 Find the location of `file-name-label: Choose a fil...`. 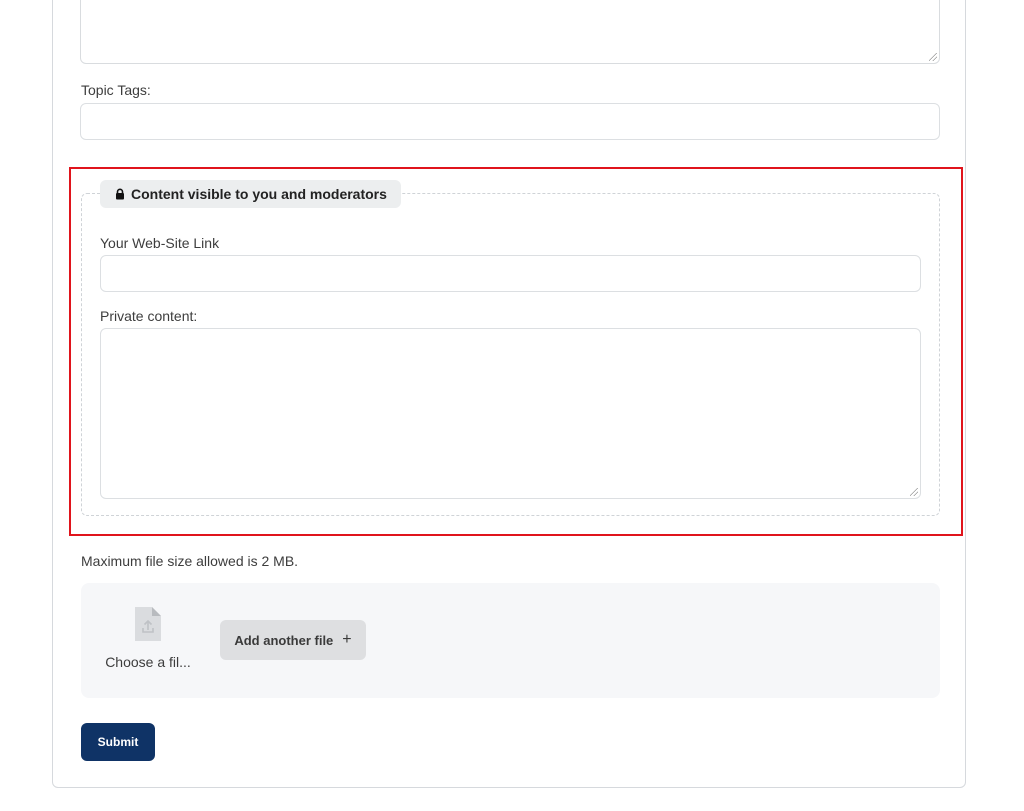

file-name-label: Choose a fil... is located at coordinates (148, 662).